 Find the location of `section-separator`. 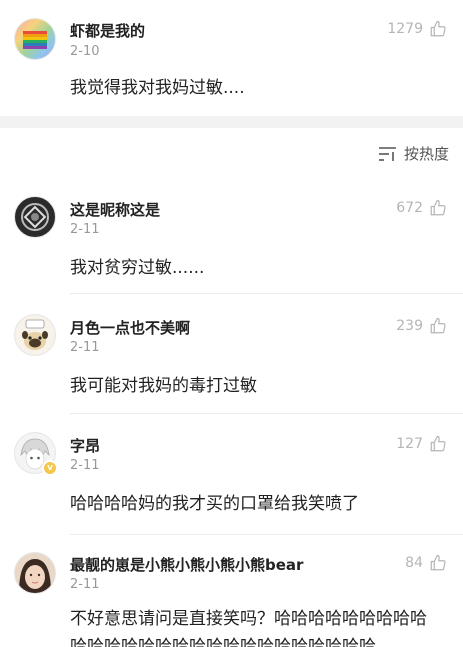

section-separator is located at coordinates (231, 122).